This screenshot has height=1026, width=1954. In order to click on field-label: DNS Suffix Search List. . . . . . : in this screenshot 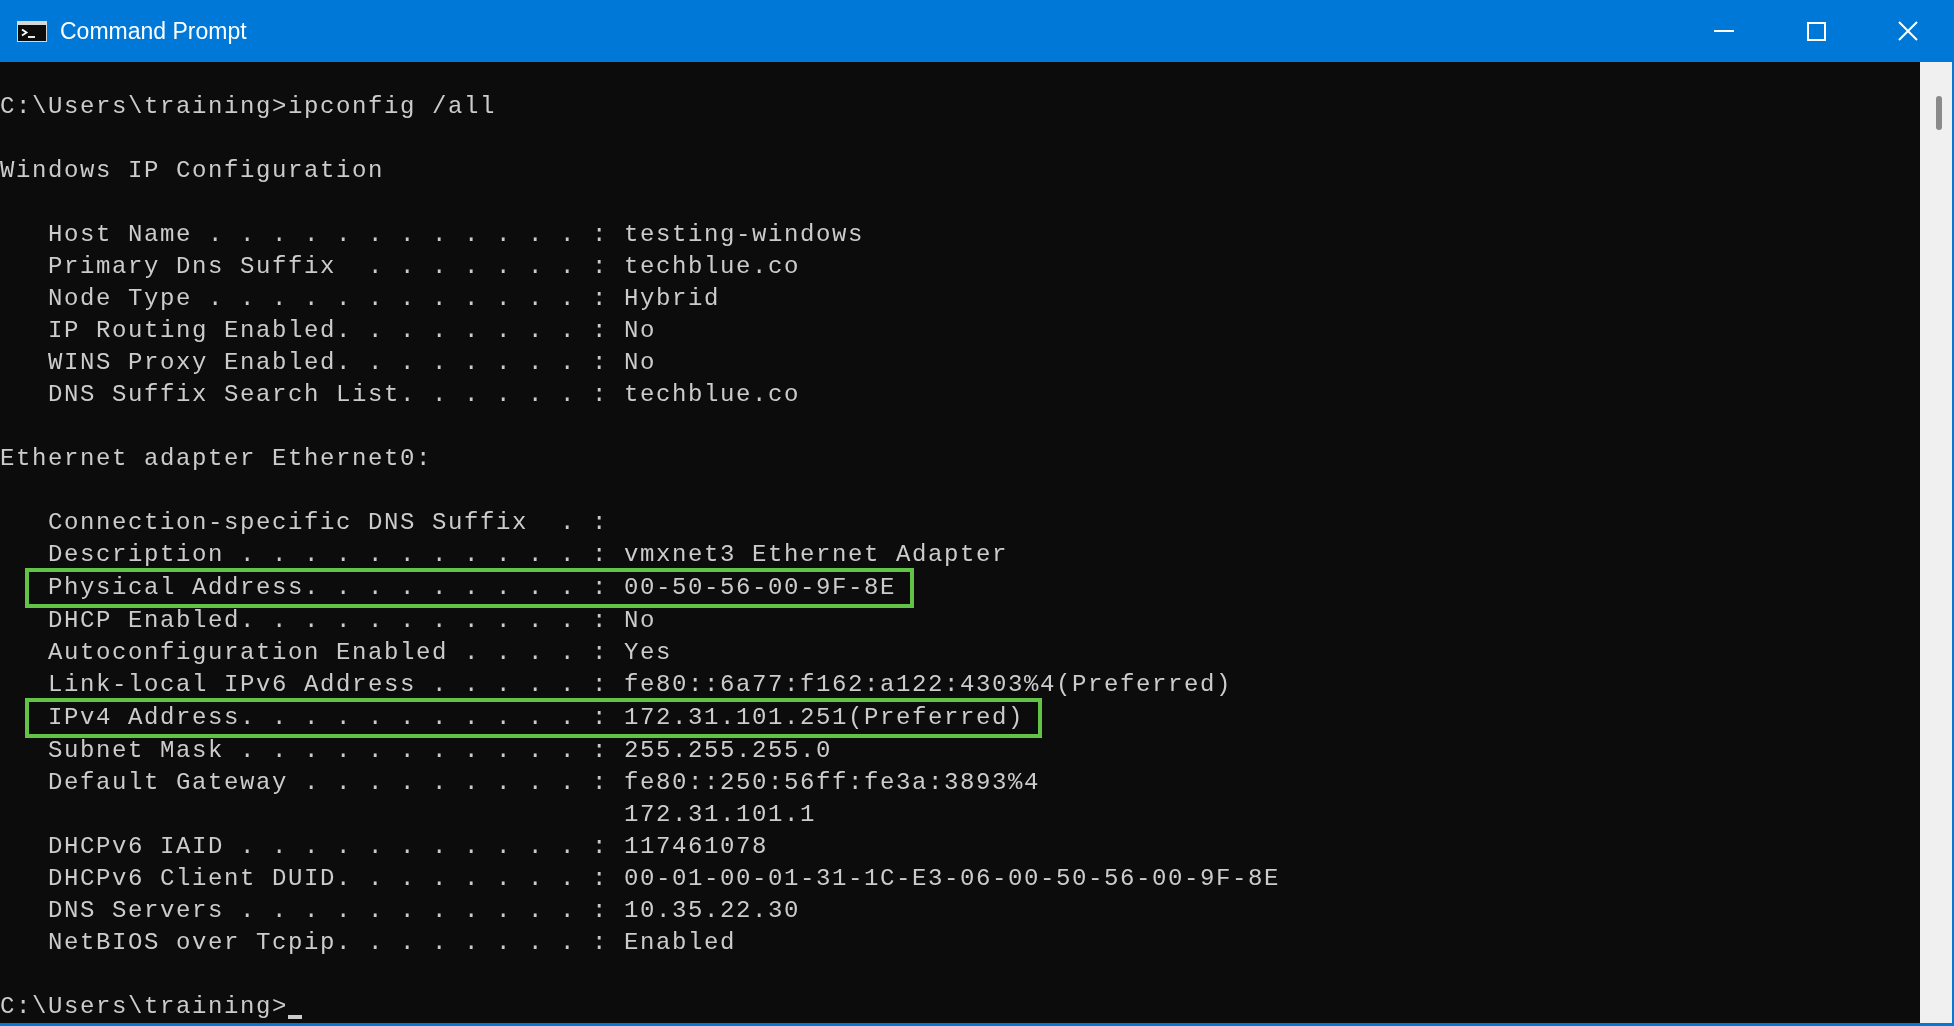, I will do `click(328, 395)`.